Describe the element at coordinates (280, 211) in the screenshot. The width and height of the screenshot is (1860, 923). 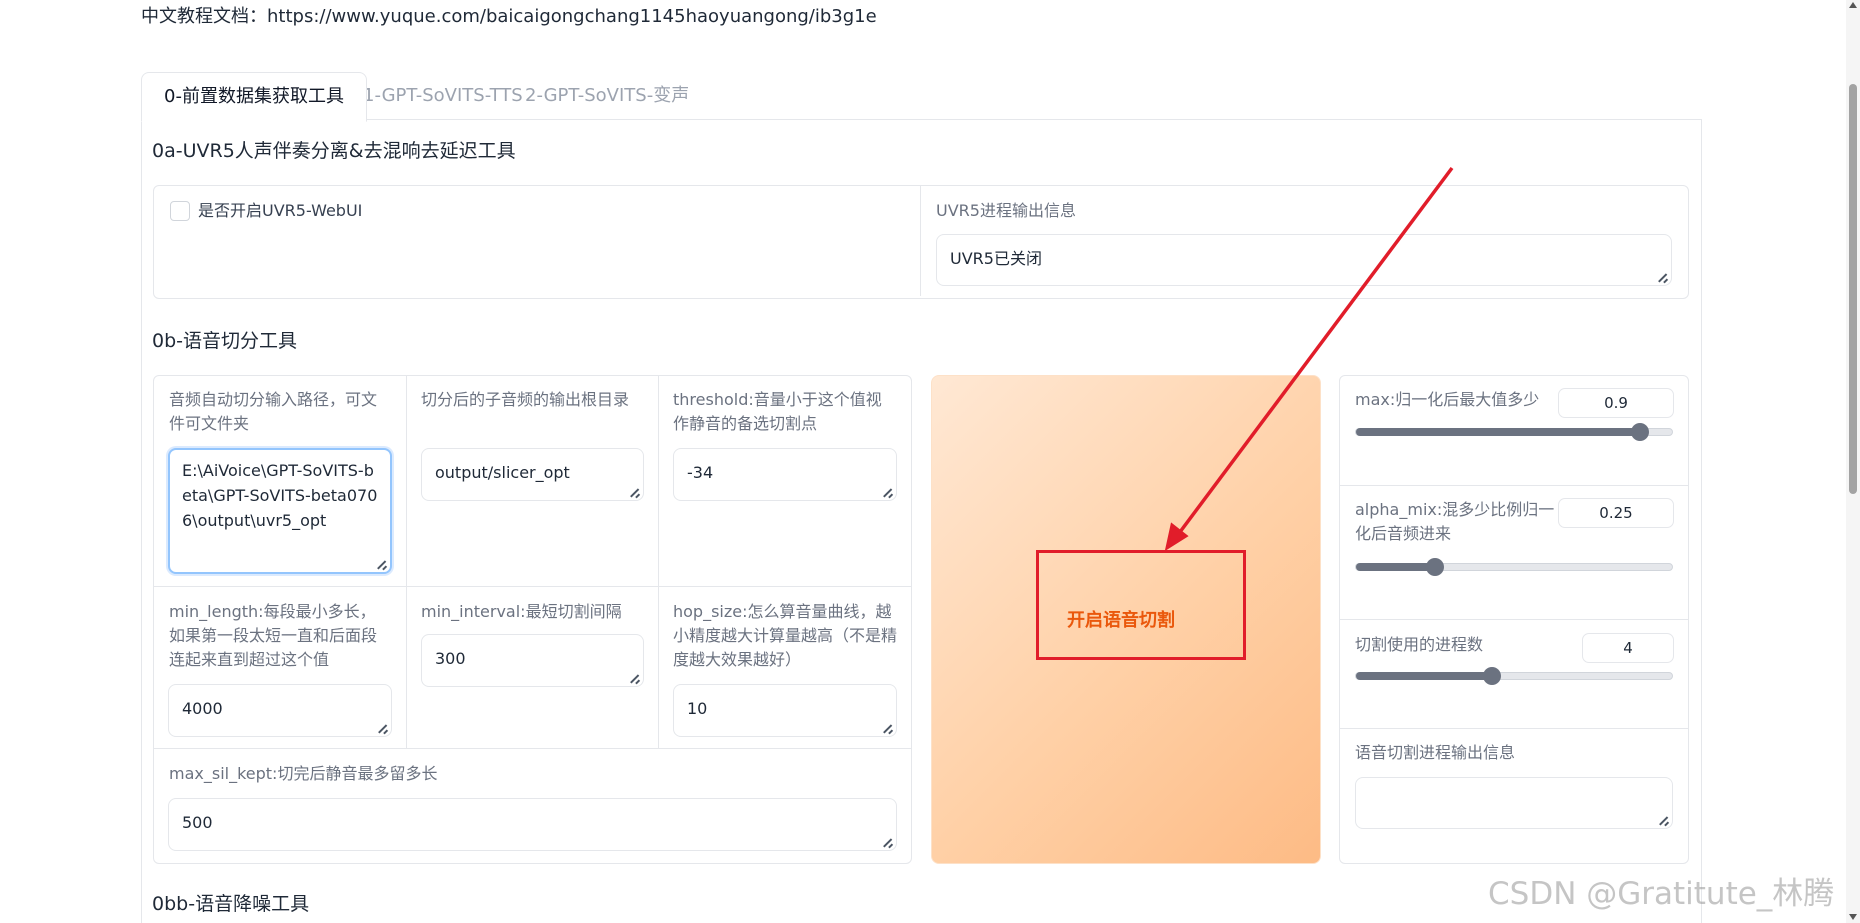
I see `uvr5-webui-checkbox-label: 是否开启UVR5-WebUI` at that location.